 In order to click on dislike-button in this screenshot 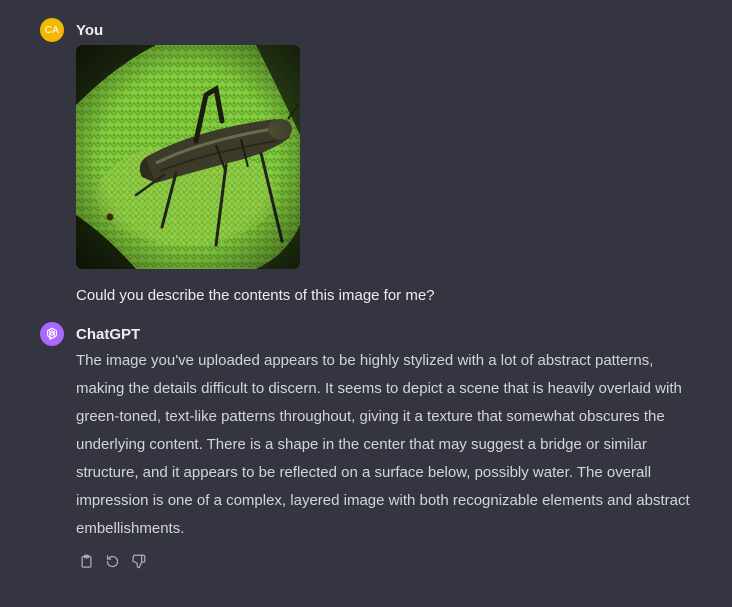, I will do `click(138, 561)`.